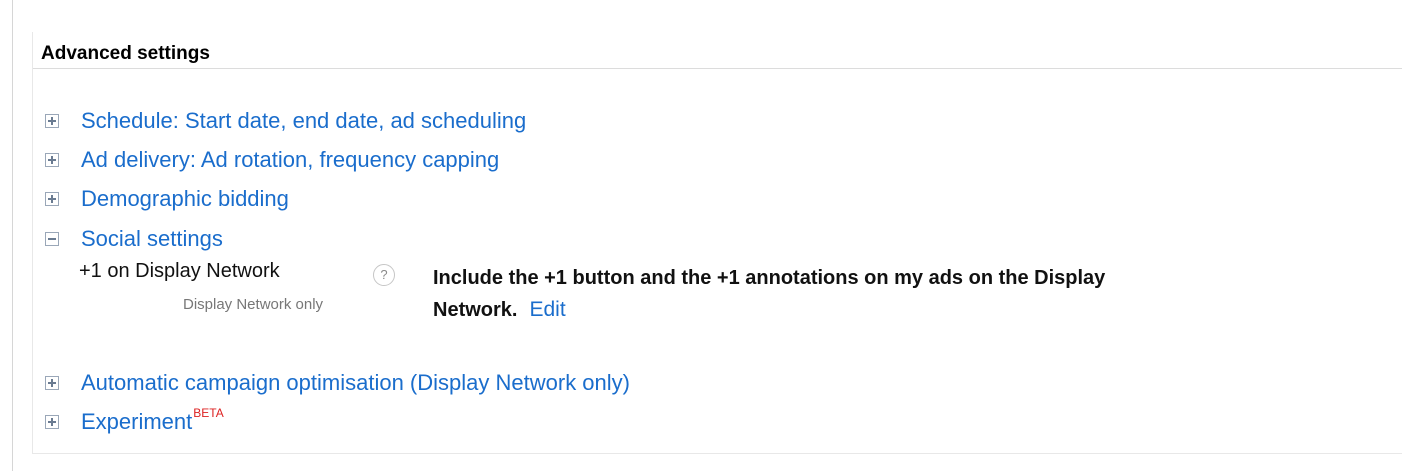  What do you see at coordinates (384, 275) in the screenshot?
I see `help-icon: ?` at bounding box center [384, 275].